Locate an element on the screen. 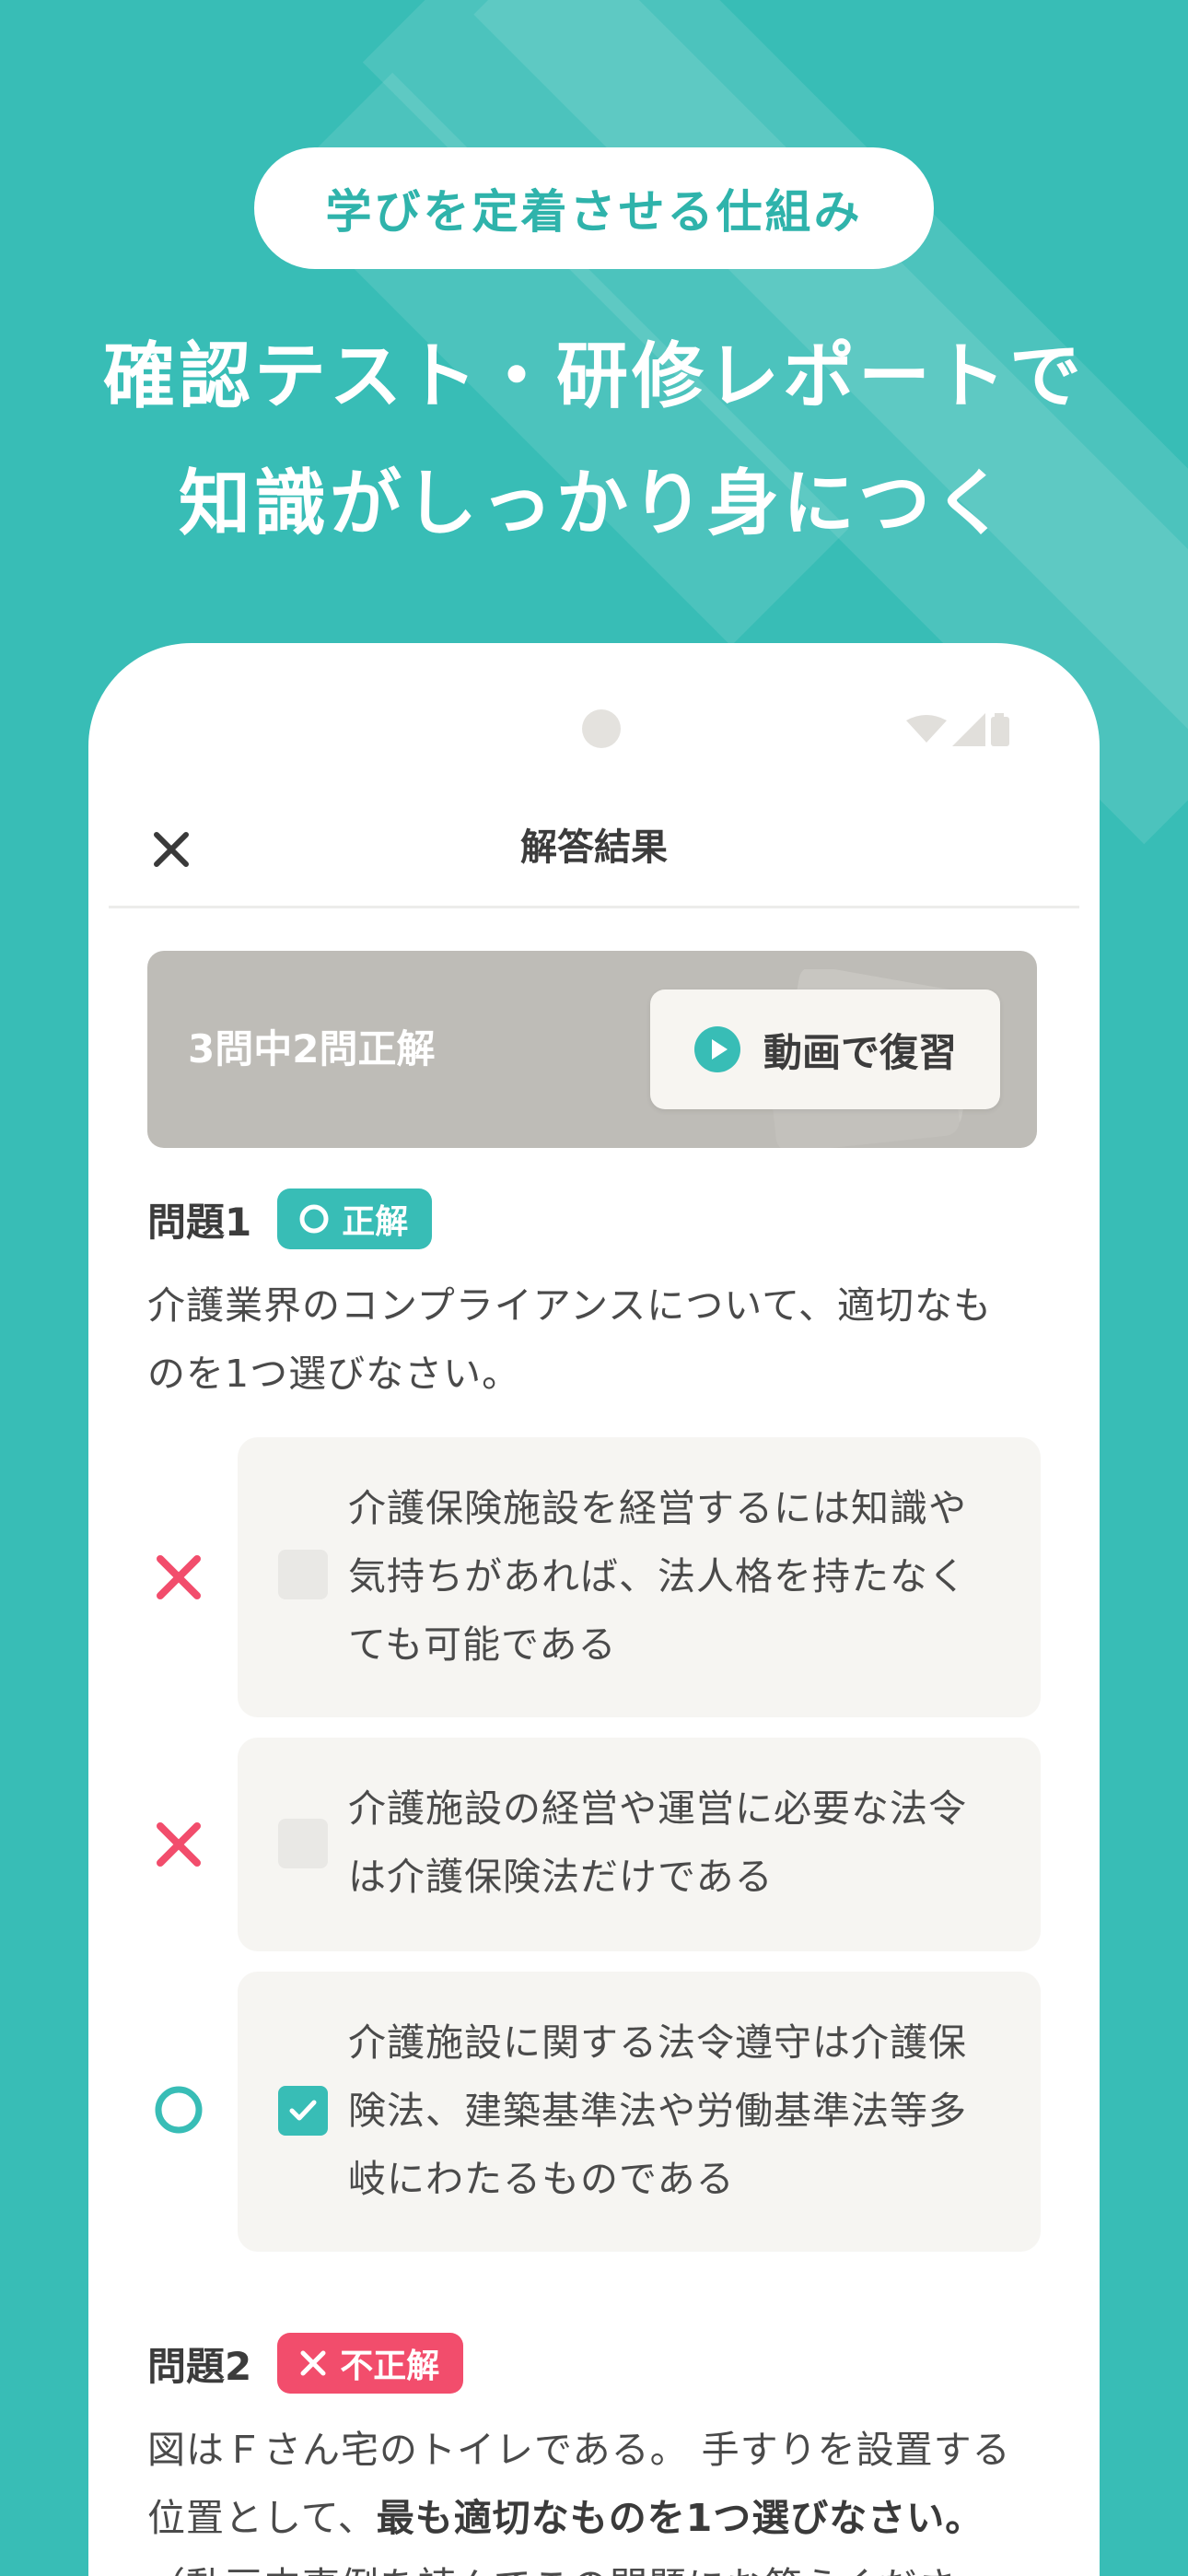  question-1-header: 問題1 正解 is located at coordinates (290, 1218).